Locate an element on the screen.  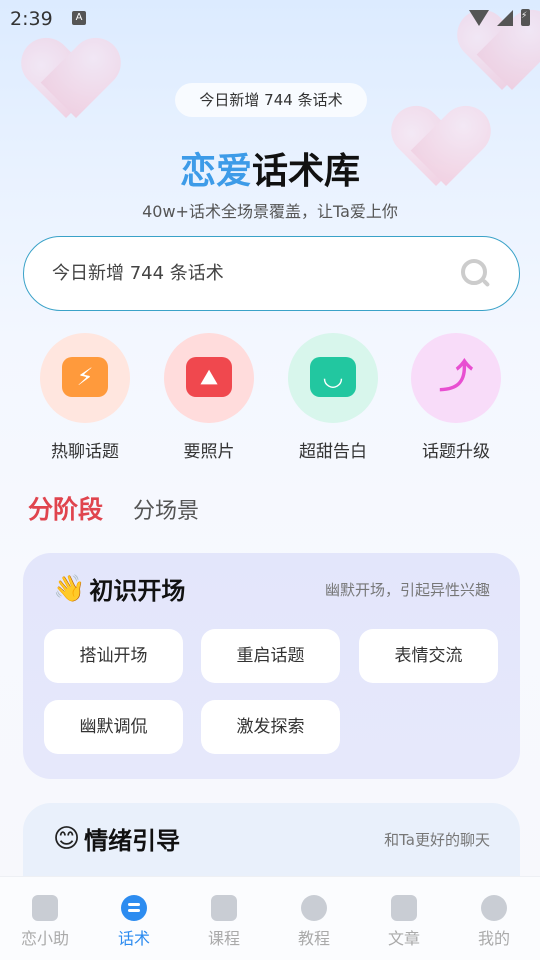
nav-home: 恋小助 is located at coordinates (45, 920).